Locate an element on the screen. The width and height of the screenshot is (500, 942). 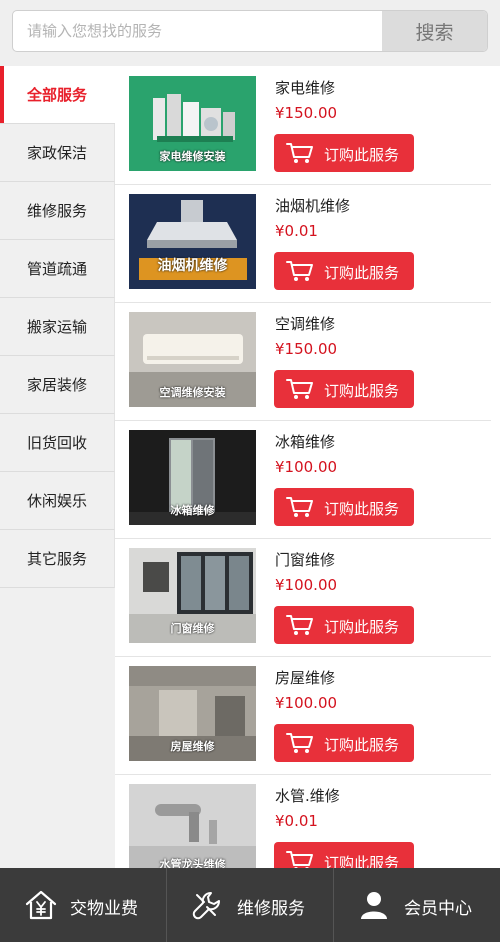
bottom-nav: 交物业费 维修服务 会员中心 is located at coordinates (250, 905).